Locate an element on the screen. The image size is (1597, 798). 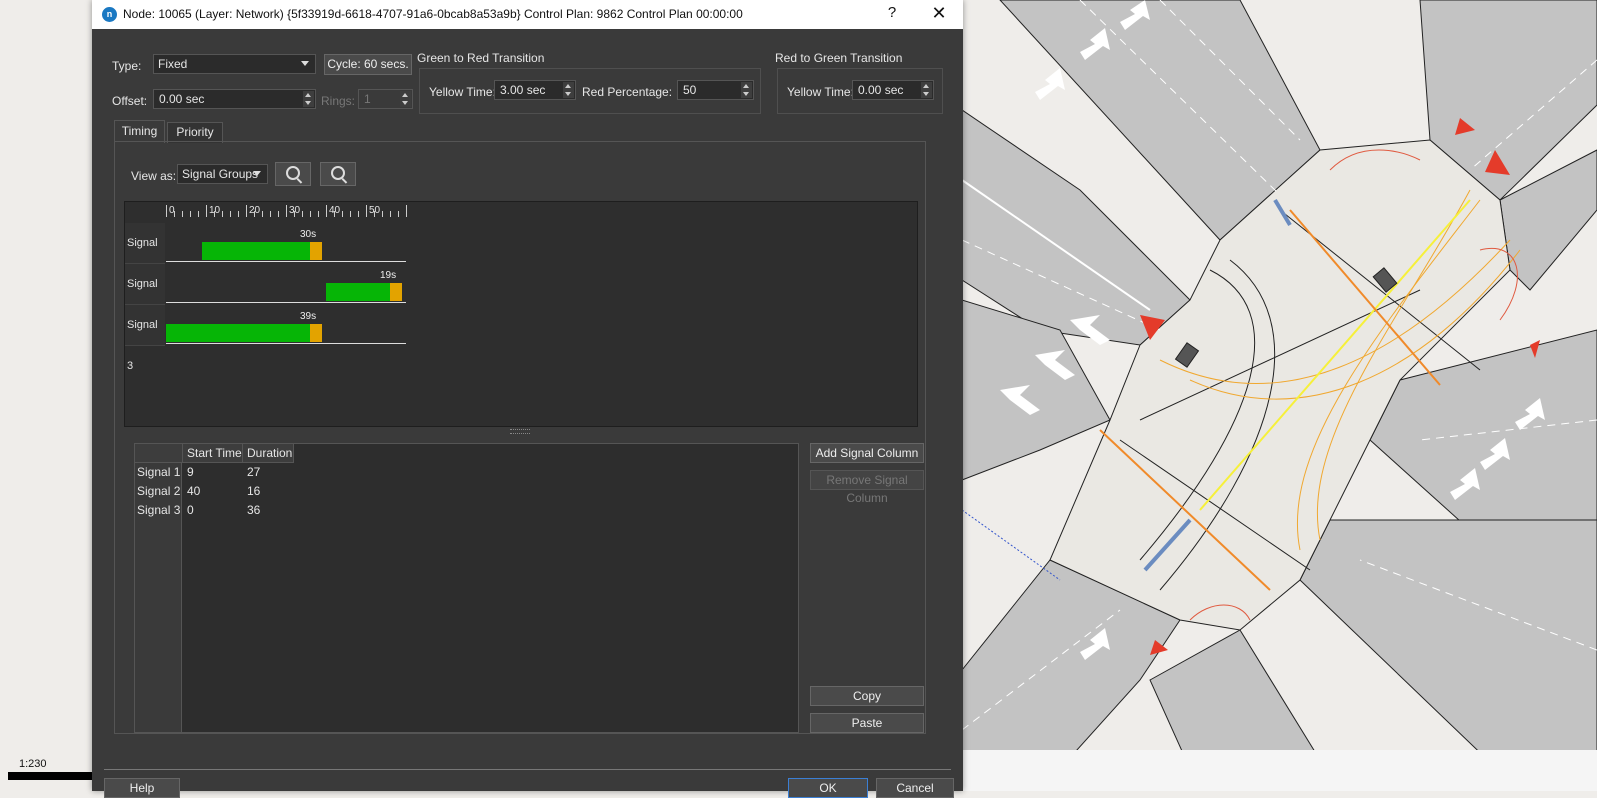
zoom-out-button is located at coordinates (338, 174).